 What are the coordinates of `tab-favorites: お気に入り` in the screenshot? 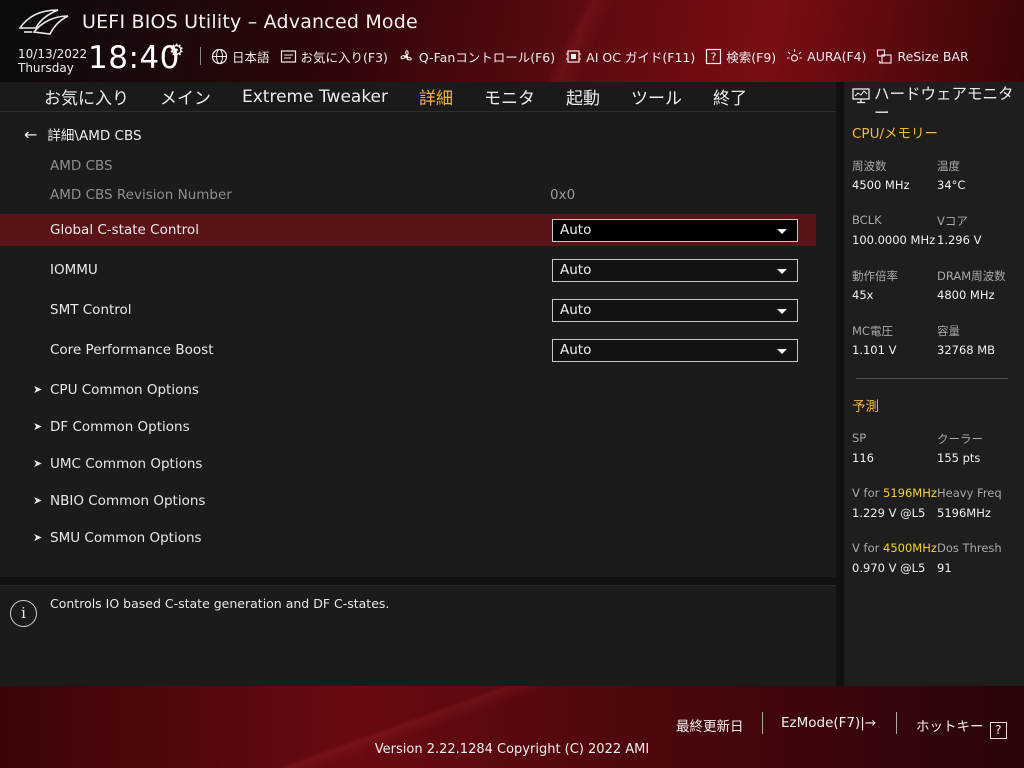 It's located at (86, 96).